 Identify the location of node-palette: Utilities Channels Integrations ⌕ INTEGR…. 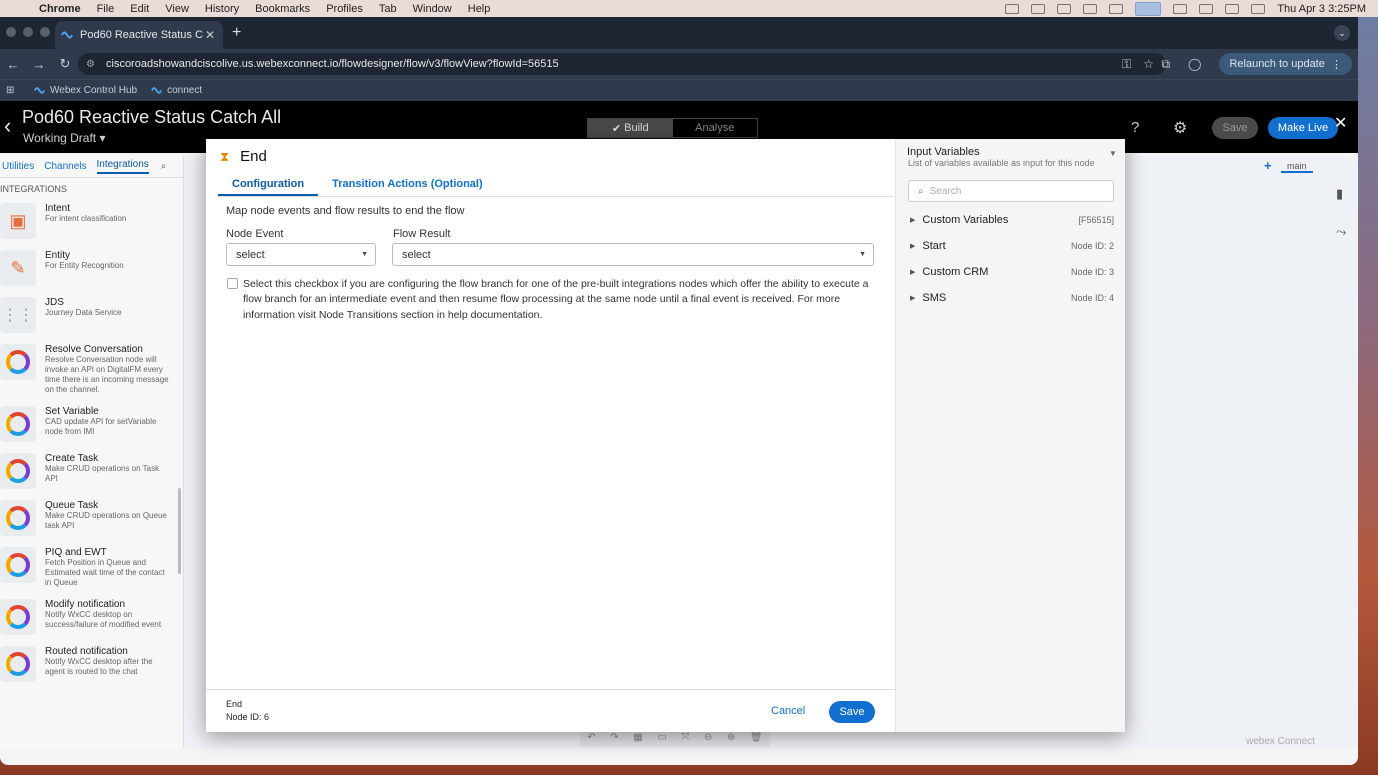
(96, 452).